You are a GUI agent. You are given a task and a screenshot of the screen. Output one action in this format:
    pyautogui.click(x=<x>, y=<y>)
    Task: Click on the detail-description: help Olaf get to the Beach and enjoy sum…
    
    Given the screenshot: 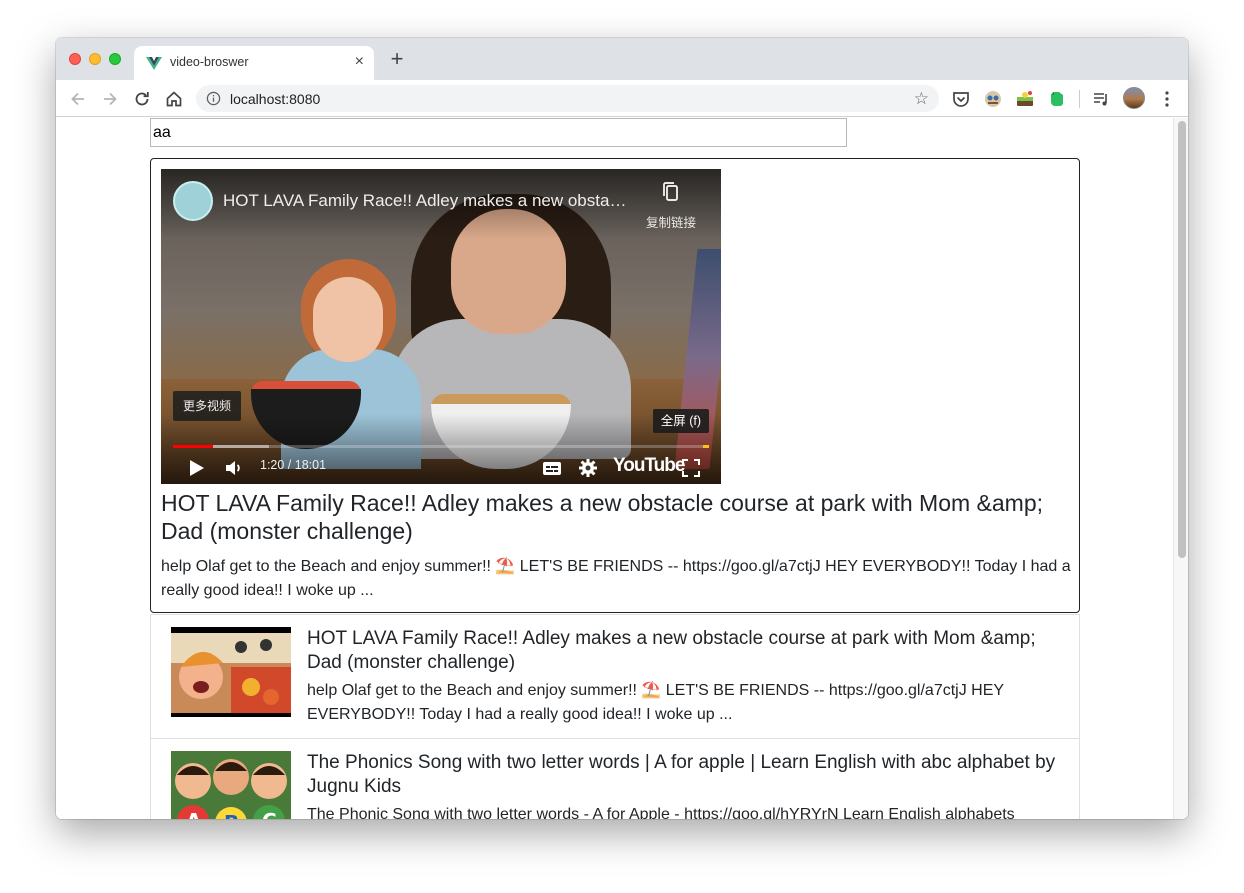 What is the action you would take?
    pyautogui.click(x=616, y=578)
    